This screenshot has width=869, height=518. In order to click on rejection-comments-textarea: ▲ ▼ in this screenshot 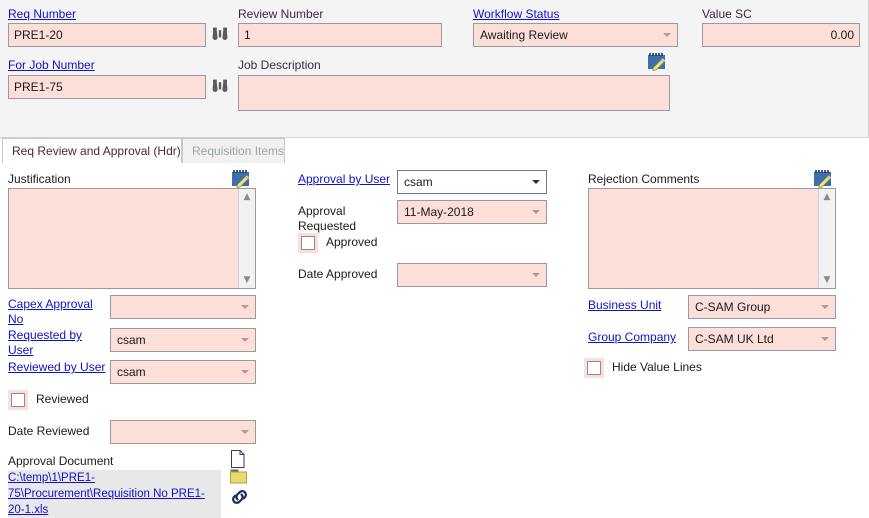, I will do `click(712, 238)`.